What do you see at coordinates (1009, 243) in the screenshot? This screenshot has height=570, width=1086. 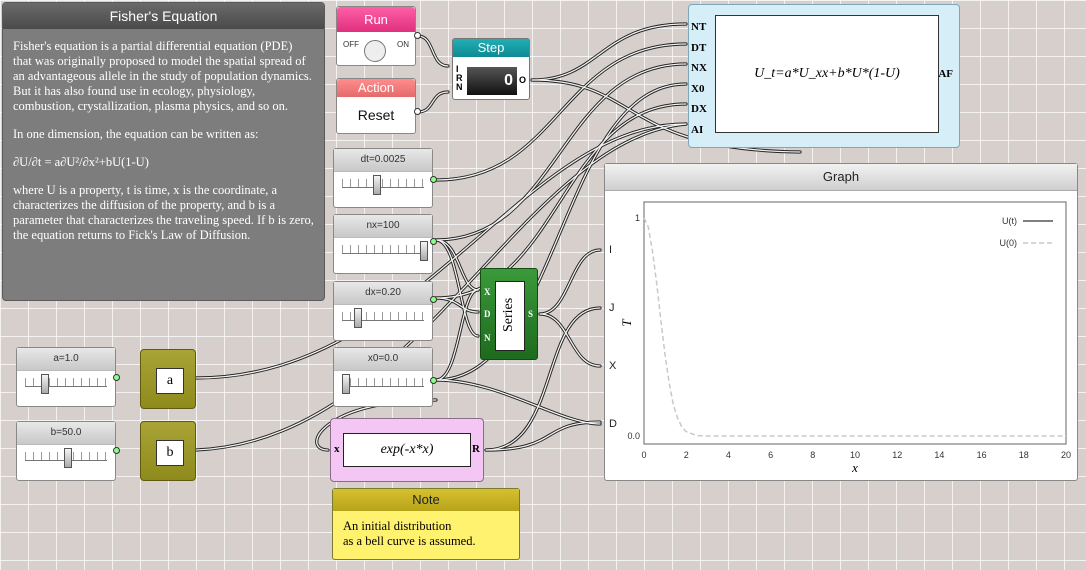 I see `legend-label: U(0)` at bounding box center [1009, 243].